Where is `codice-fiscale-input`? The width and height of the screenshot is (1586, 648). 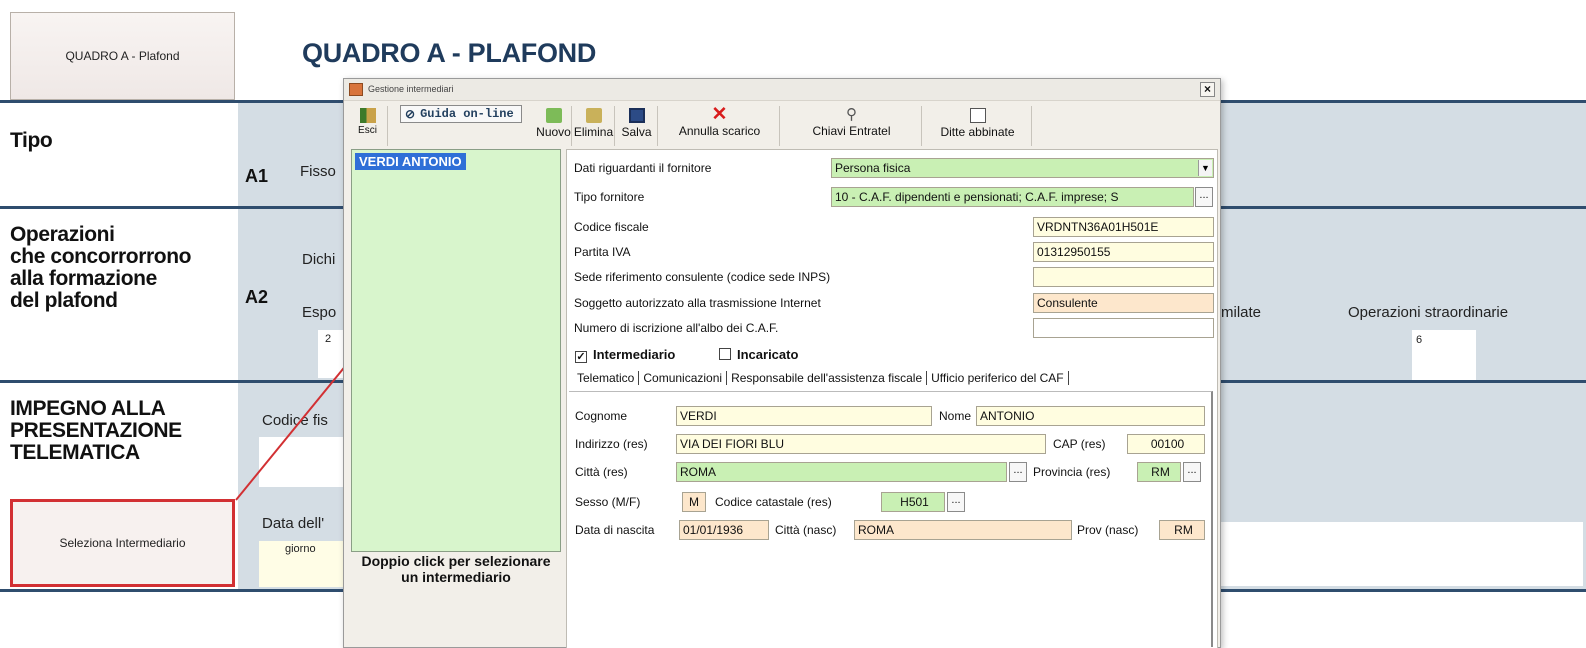 codice-fiscale-input is located at coordinates (301, 462).